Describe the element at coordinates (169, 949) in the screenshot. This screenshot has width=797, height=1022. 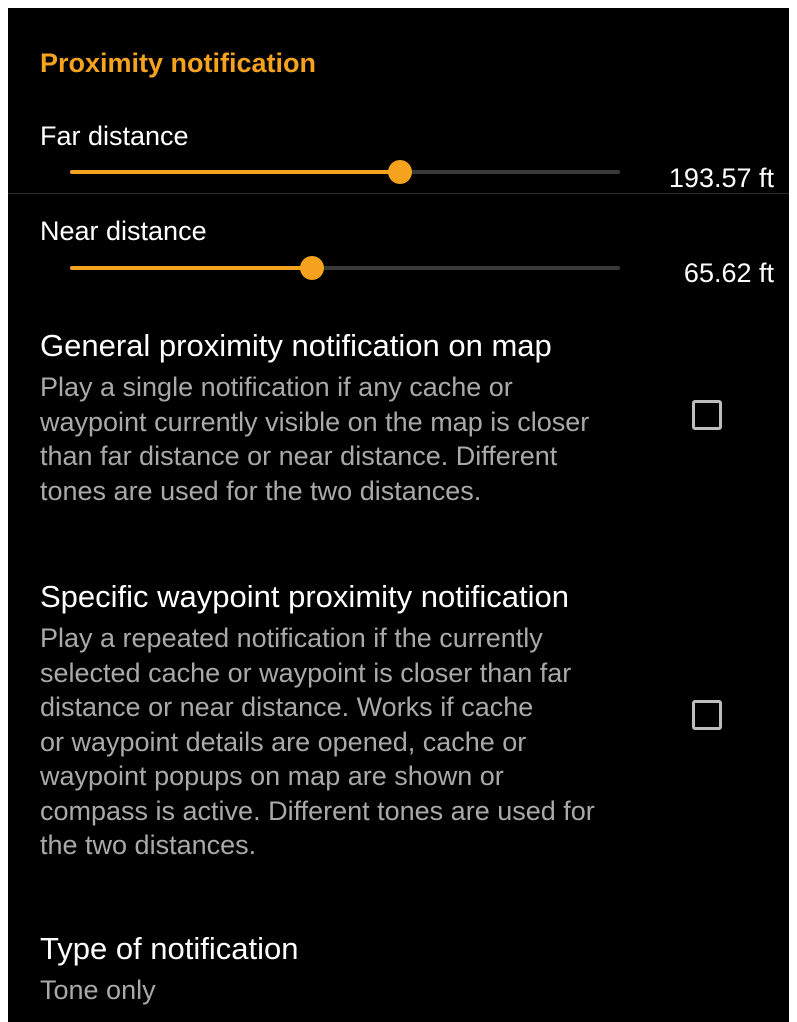
I see `notification-type-title: Type of notification` at that location.